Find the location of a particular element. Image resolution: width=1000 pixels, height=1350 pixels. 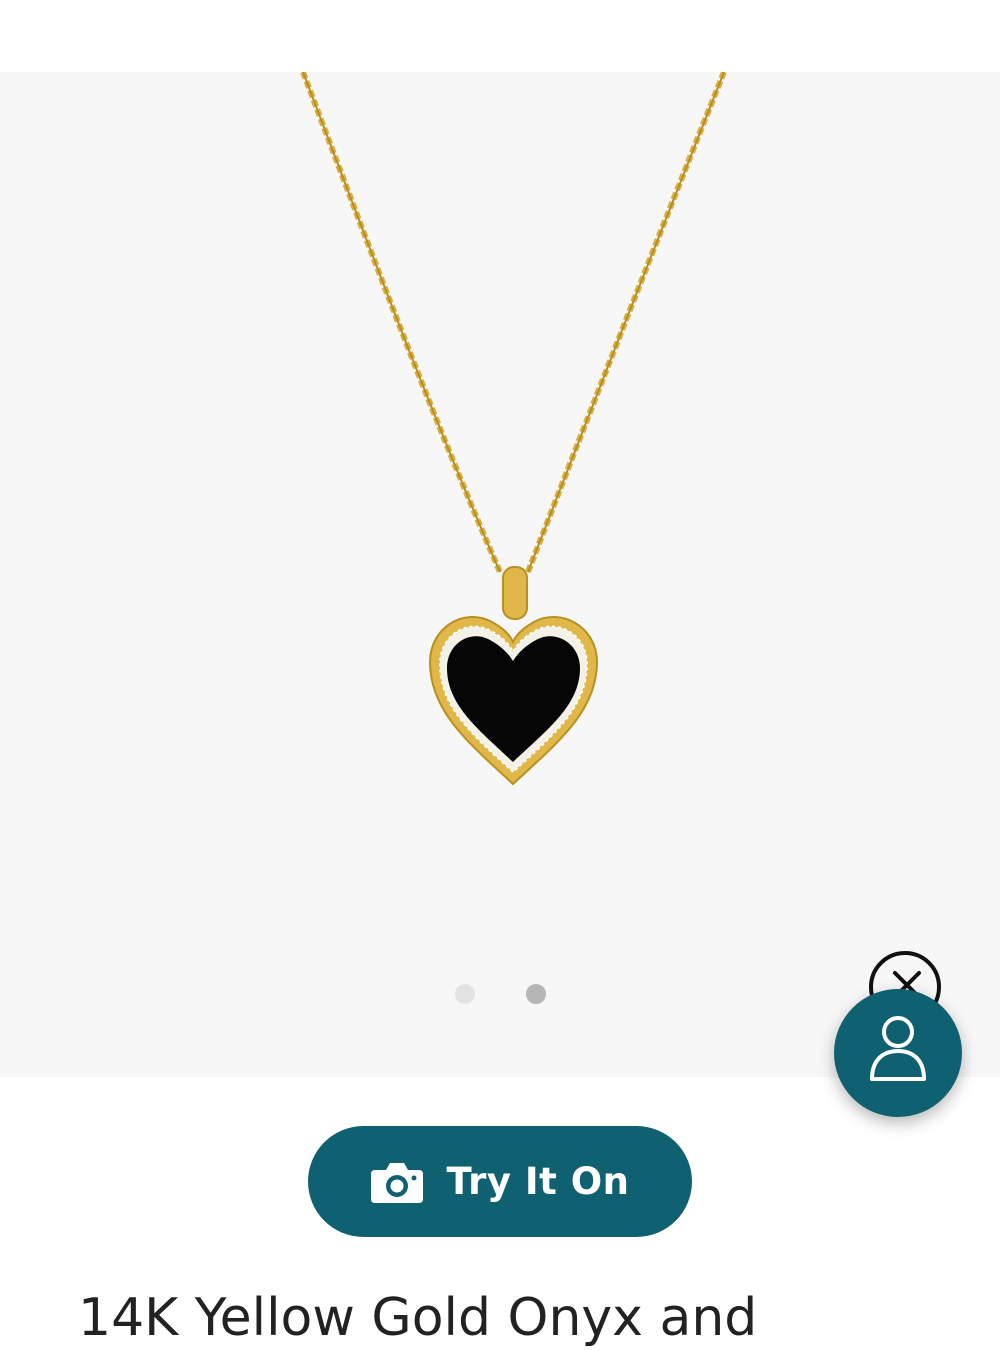

top-bar is located at coordinates (500, 36).